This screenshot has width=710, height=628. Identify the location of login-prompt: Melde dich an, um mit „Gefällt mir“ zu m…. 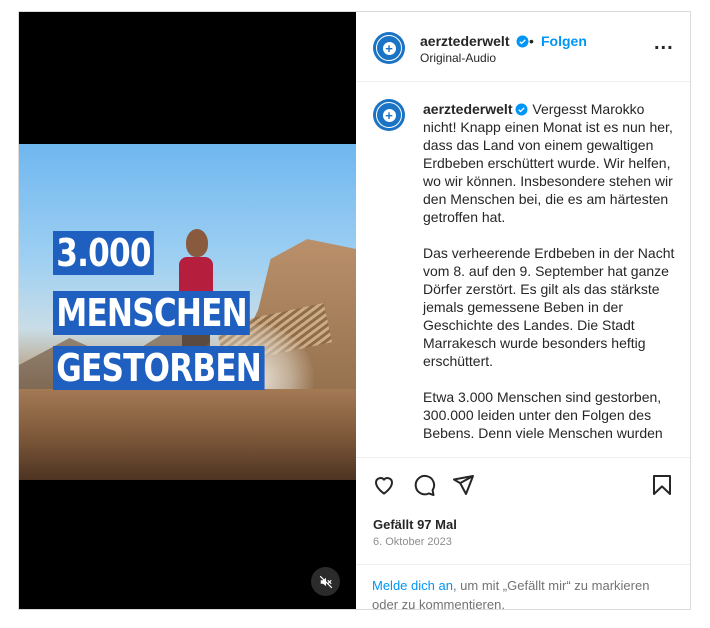
(523, 594).